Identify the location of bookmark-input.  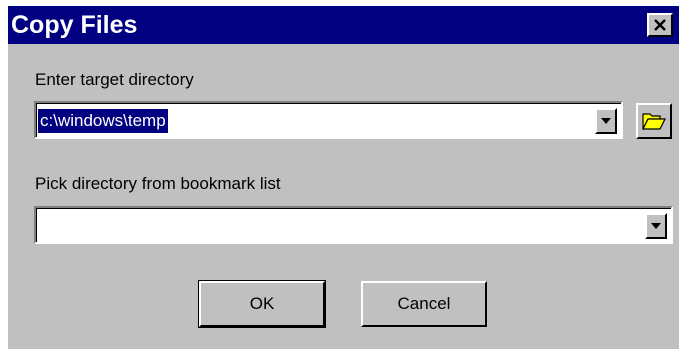
(40, 226).